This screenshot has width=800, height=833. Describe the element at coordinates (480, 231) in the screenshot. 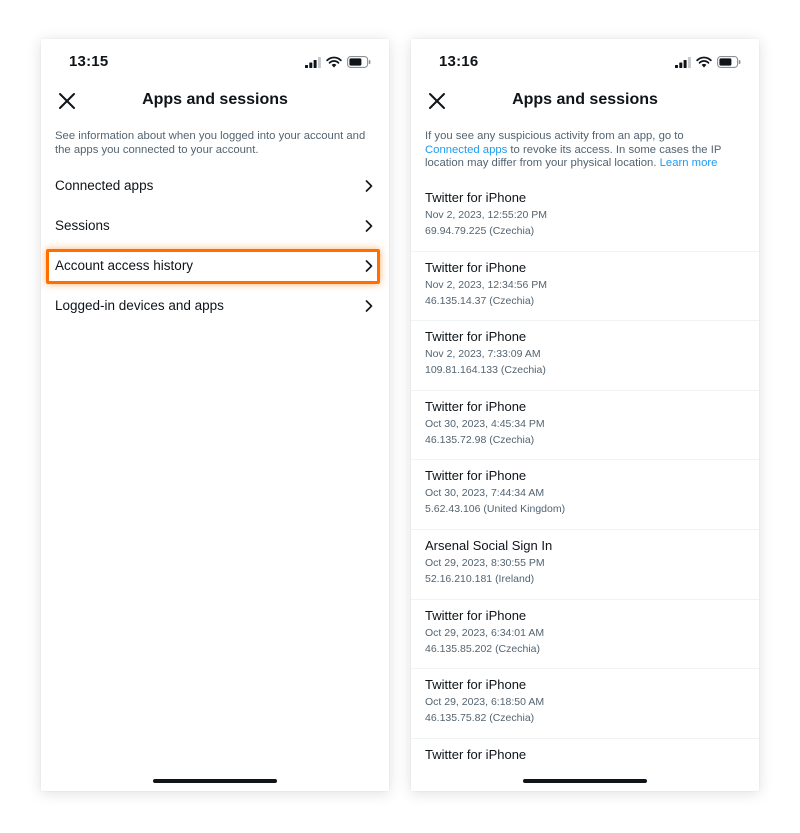

I see `history-ip-location: 69.94.79.225 (Czechia)` at that location.